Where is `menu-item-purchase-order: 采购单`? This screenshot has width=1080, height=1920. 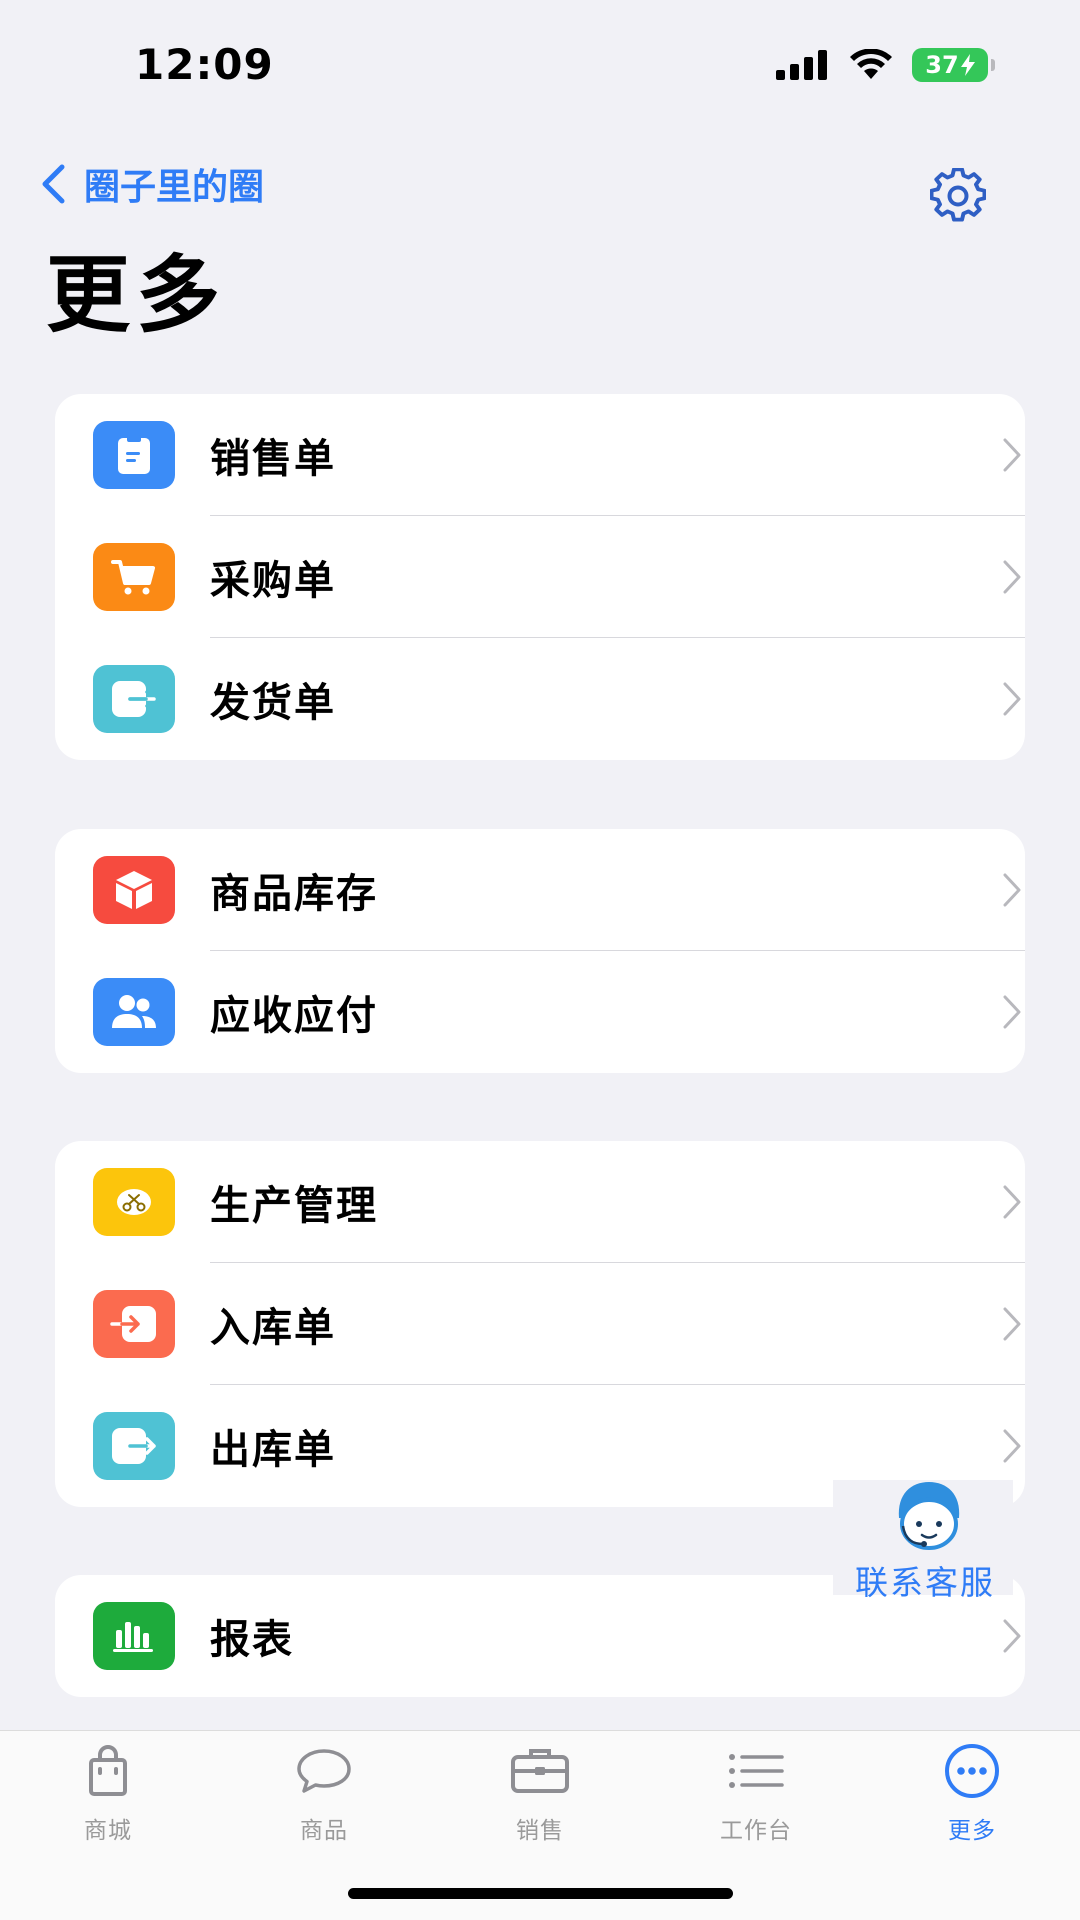 menu-item-purchase-order: 采购单 is located at coordinates (540, 577).